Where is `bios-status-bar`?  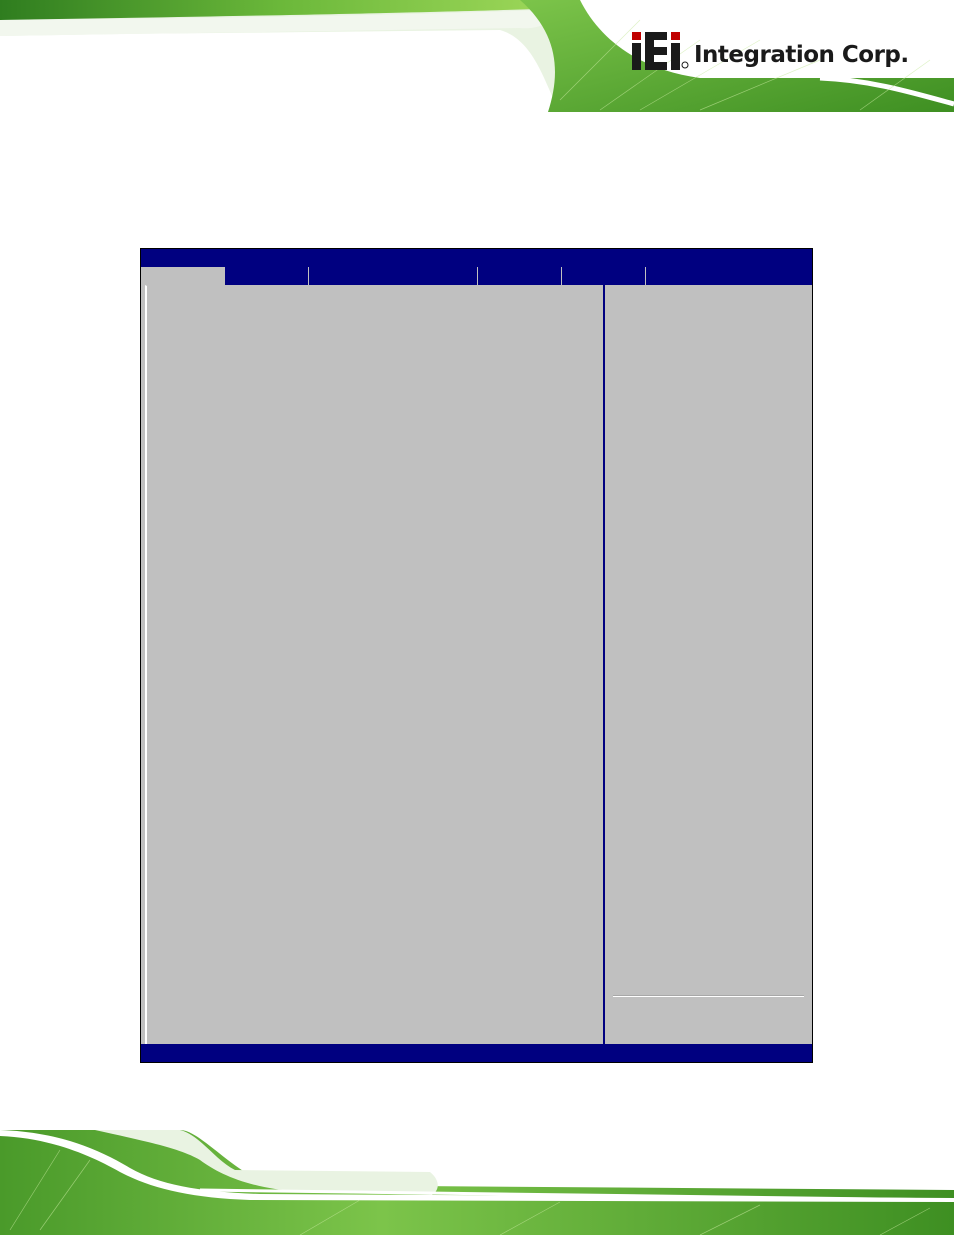 bios-status-bar is located at coordinates (476, 1053).